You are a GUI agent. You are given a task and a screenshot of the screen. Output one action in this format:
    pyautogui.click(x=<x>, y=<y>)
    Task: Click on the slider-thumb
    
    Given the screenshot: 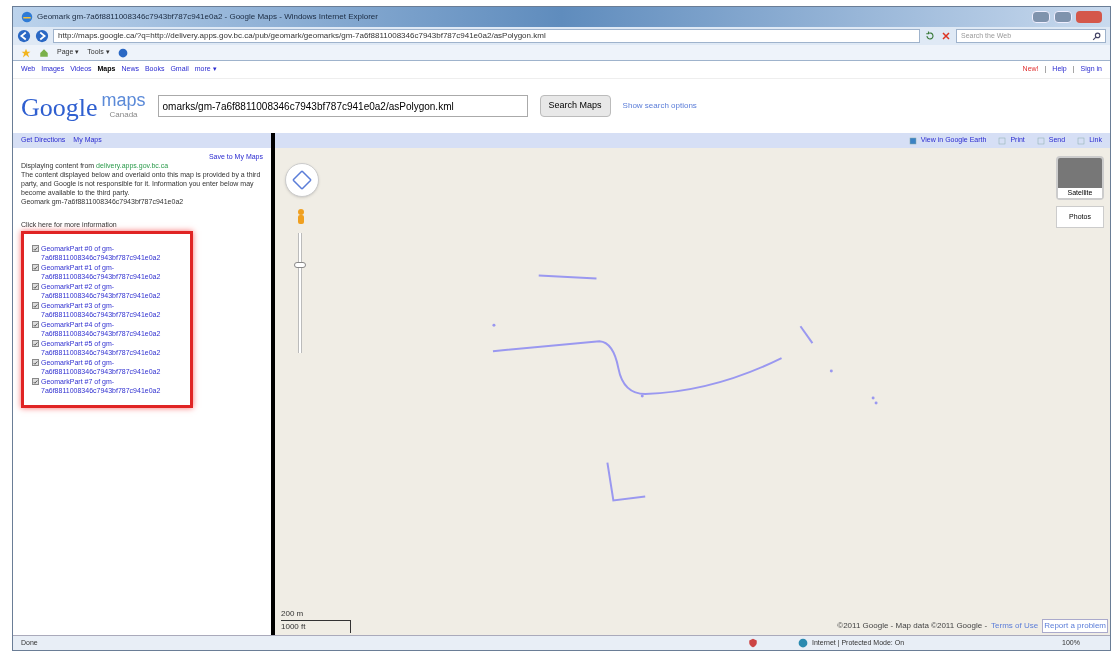 What is the action you would take?
    pyautogui.click(x=300, y=264)
    